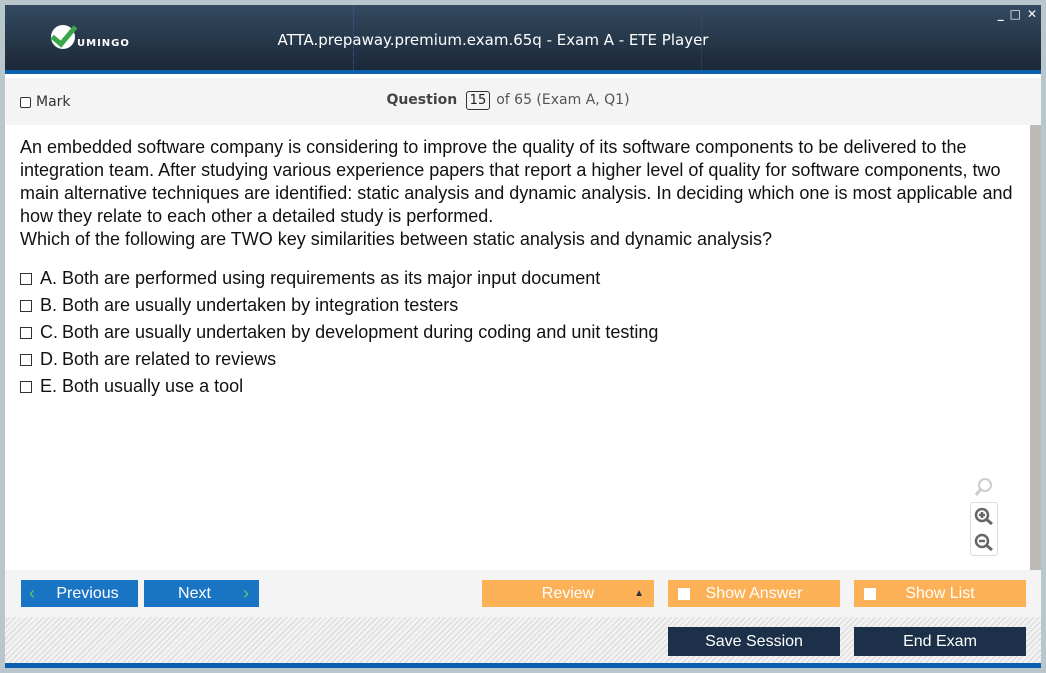 The width and height of the screenshot is (1046, 673). Describe the element at coordinates (422, 100) in the screenshot. I see `question-label: Question` at that location.